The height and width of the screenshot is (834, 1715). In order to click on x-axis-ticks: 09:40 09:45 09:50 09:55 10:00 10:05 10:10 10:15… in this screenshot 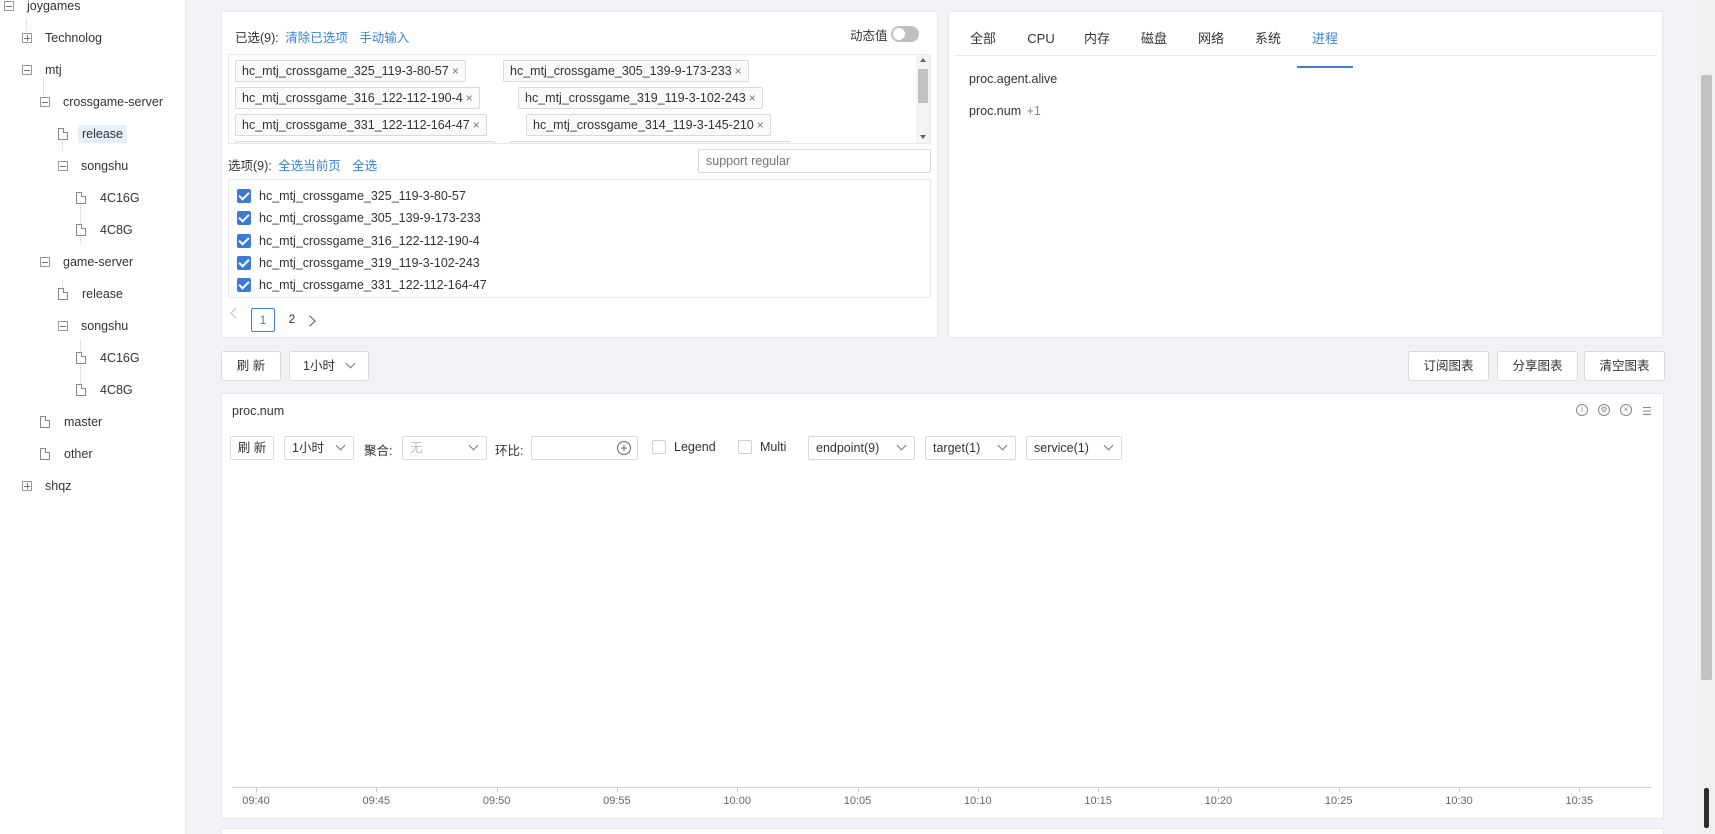, I will do `click(942, 799)`.